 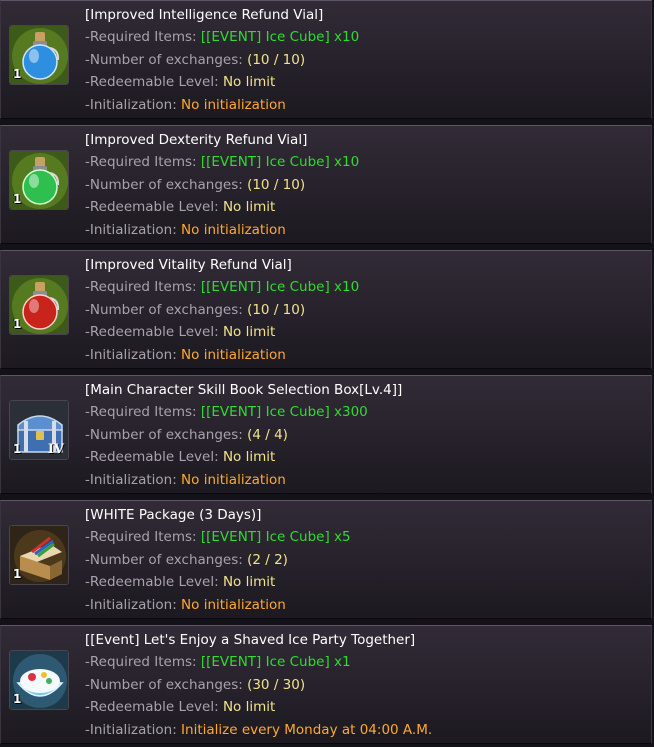 I want to click on item-title: [Improved Vitality Refund Vial], so click(x=188, y=265).